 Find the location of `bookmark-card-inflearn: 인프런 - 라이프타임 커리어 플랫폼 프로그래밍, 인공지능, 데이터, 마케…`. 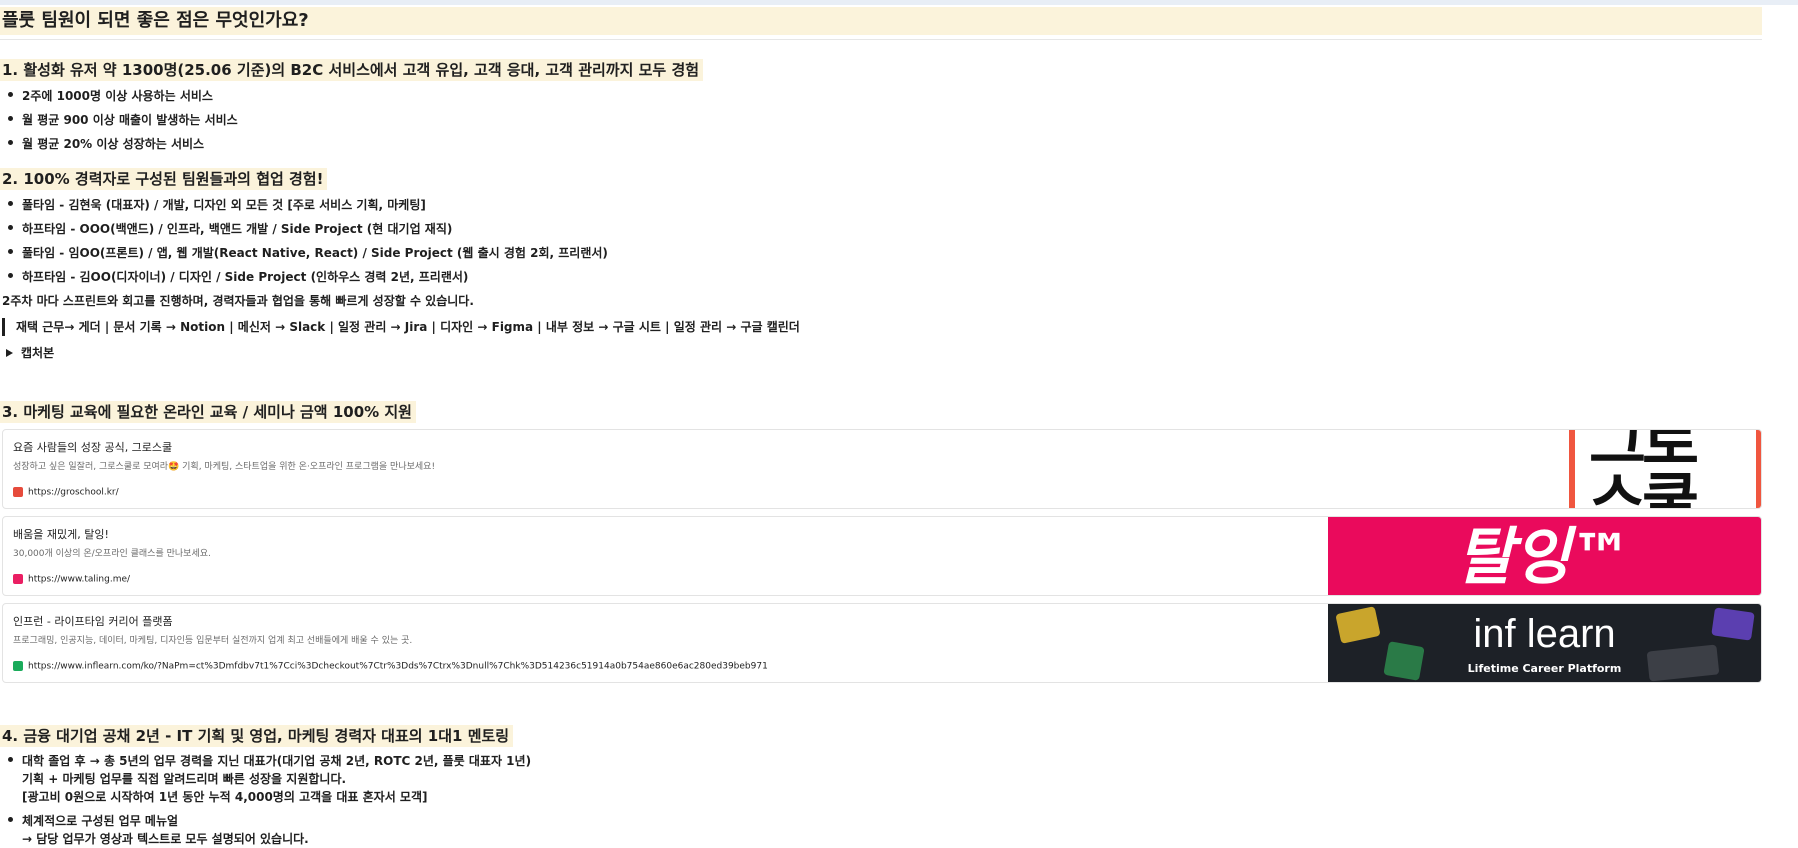

bookmark-card-inflearn: 인프런 - 라이프타임 커리어 플랫폼 프로그래밍, 인공지능, 데이터, 마케… is located at coordinates (882, 643).